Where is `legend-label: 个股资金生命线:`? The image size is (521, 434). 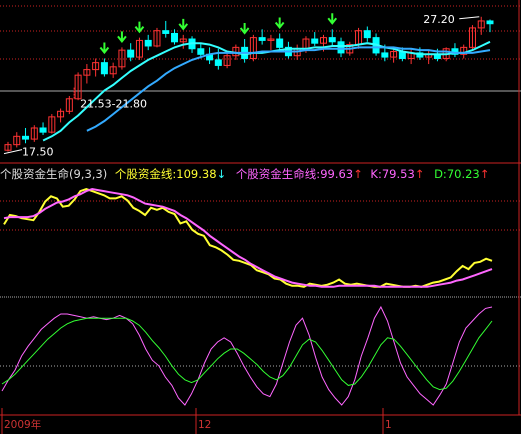 legend-label: 个股资金生命线: is located at coordinates (278, 174).